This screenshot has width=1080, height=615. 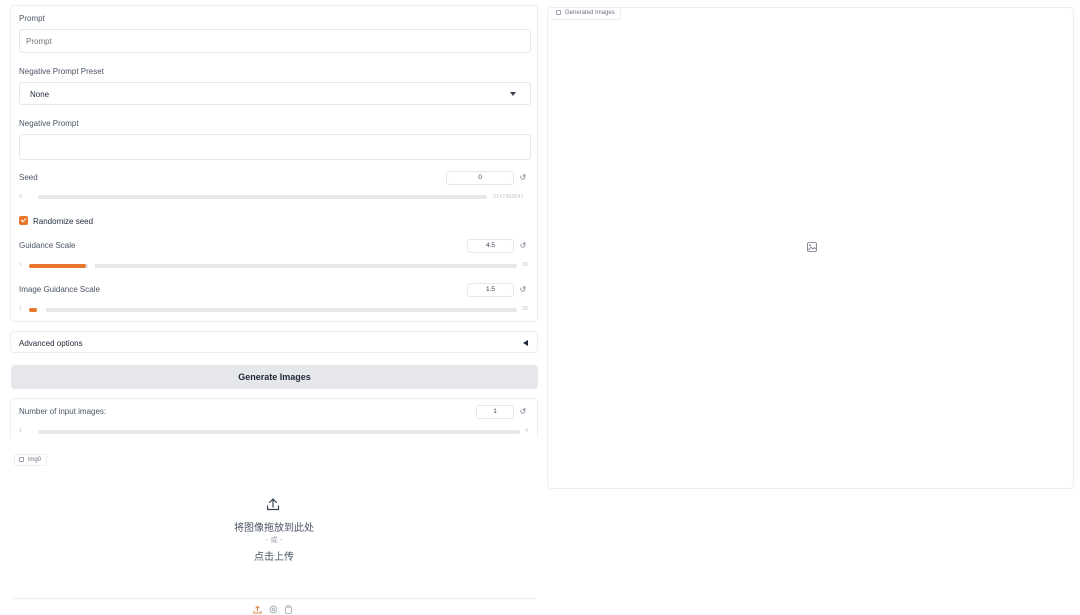 I want to click on negative-prompt-label: Negative Prompt, so click(x=49, y=123).